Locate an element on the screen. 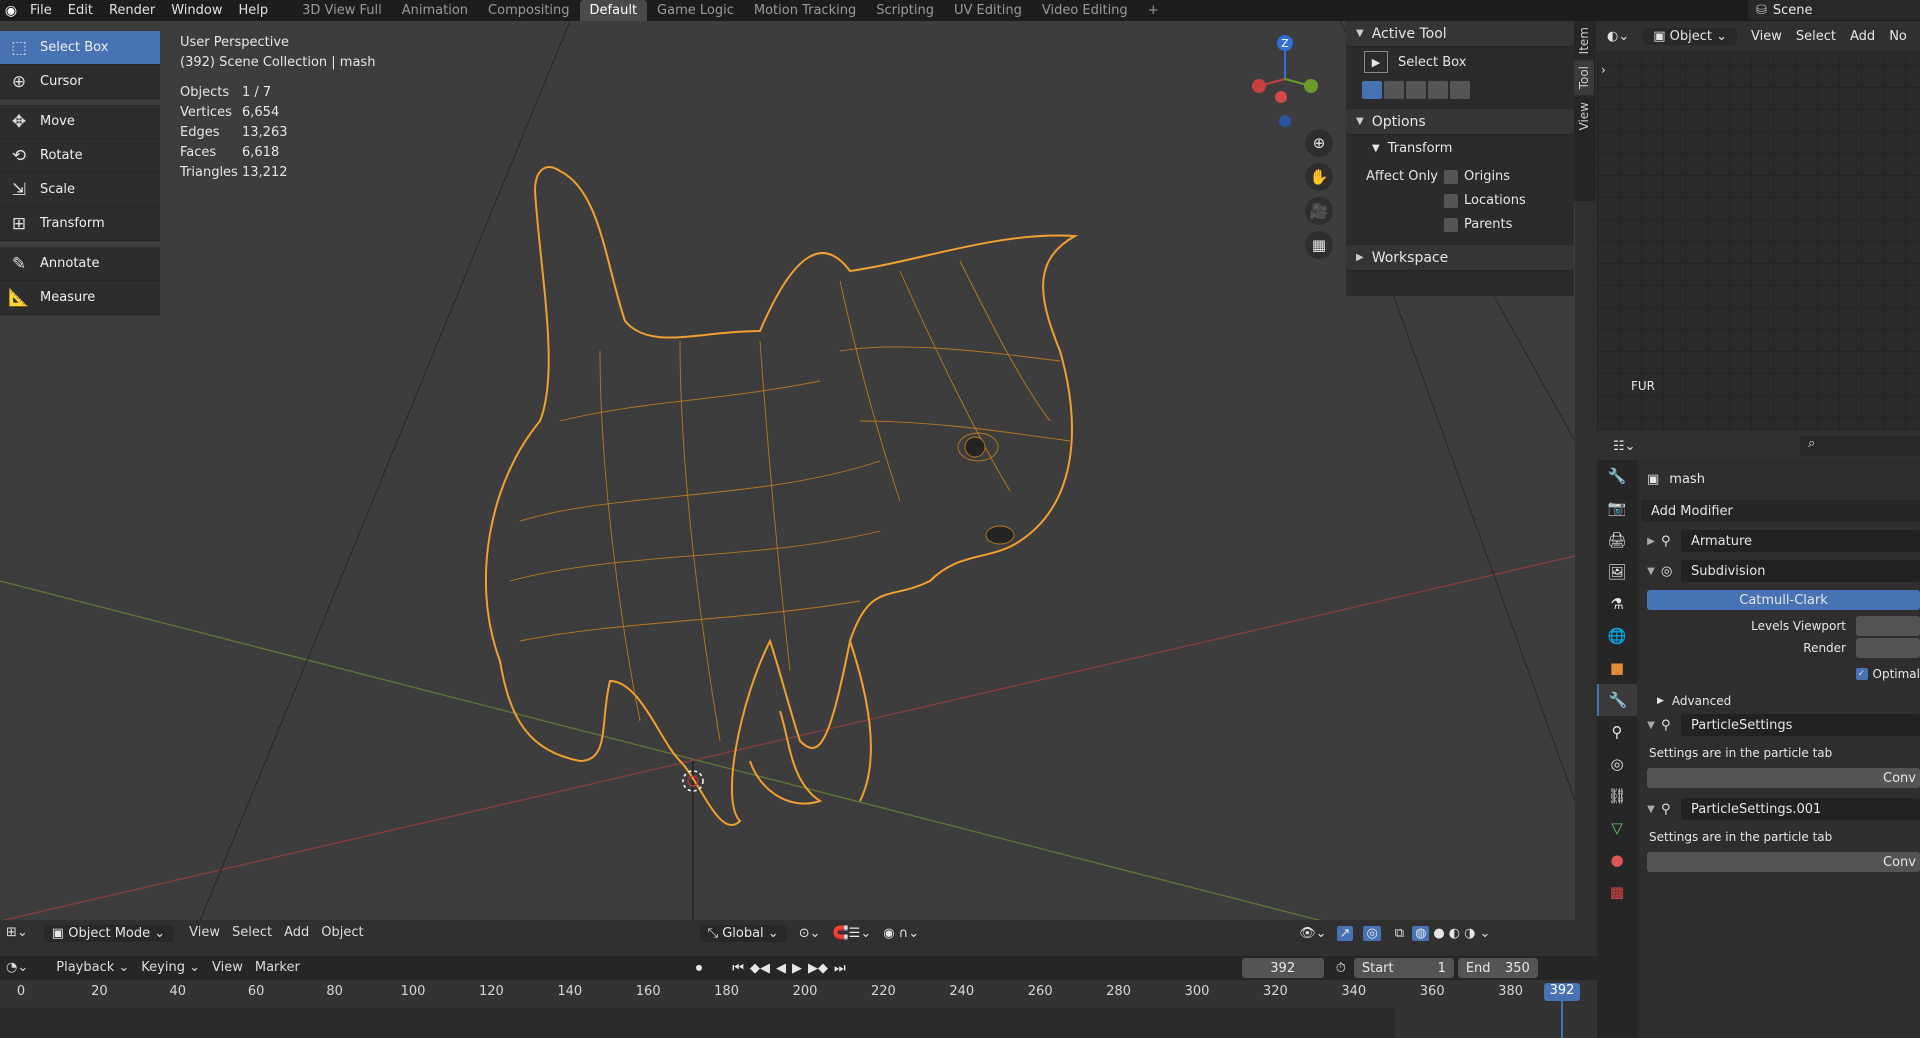 The height and width of the screenshot is (1038, 1920). particle-props-icon: ⚲ is located at coordinates (1617, 732).